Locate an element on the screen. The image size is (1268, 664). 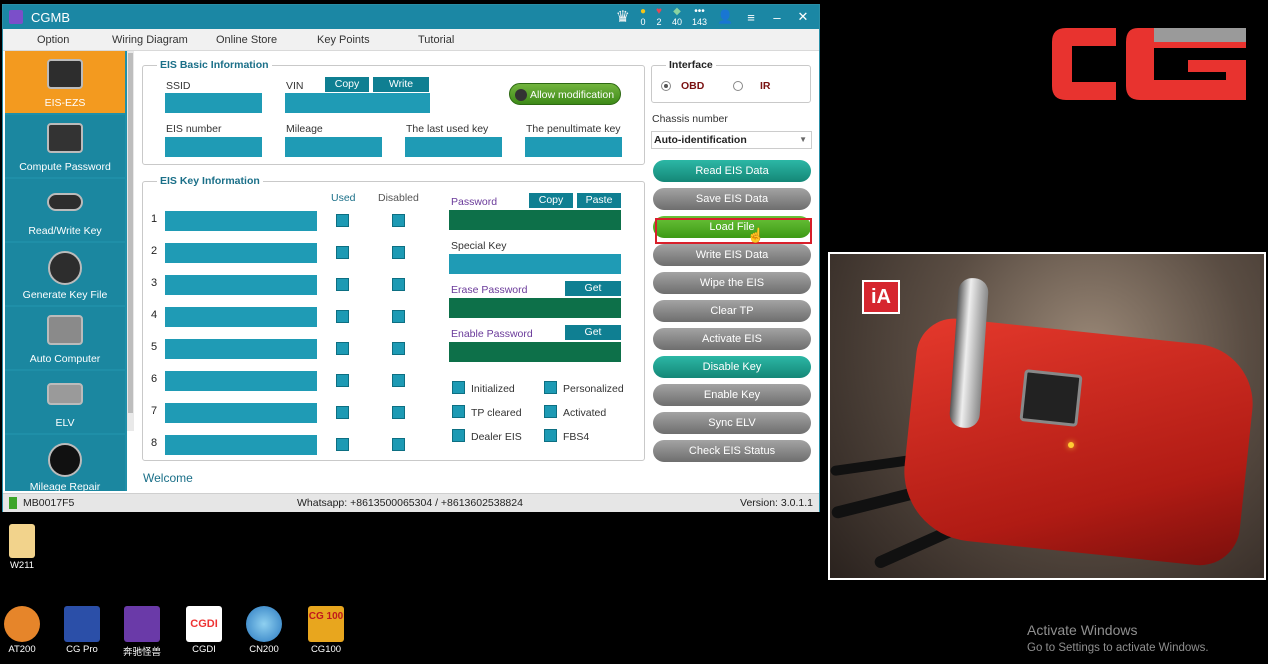
menu-icon: ≡ is located at coordinates (751, 17).